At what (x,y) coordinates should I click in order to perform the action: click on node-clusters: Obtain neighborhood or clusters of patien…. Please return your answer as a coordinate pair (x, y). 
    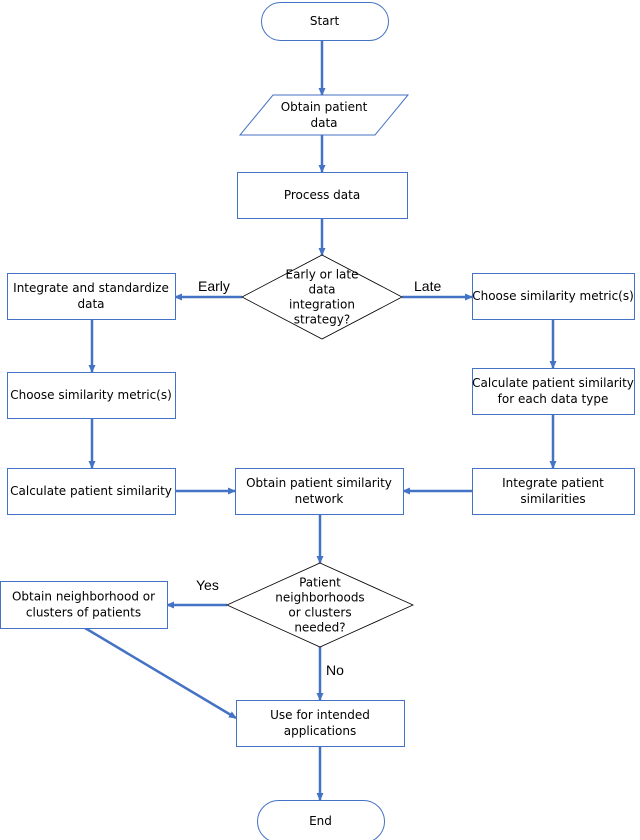
    Looking at the image, I should click on (84, 605).